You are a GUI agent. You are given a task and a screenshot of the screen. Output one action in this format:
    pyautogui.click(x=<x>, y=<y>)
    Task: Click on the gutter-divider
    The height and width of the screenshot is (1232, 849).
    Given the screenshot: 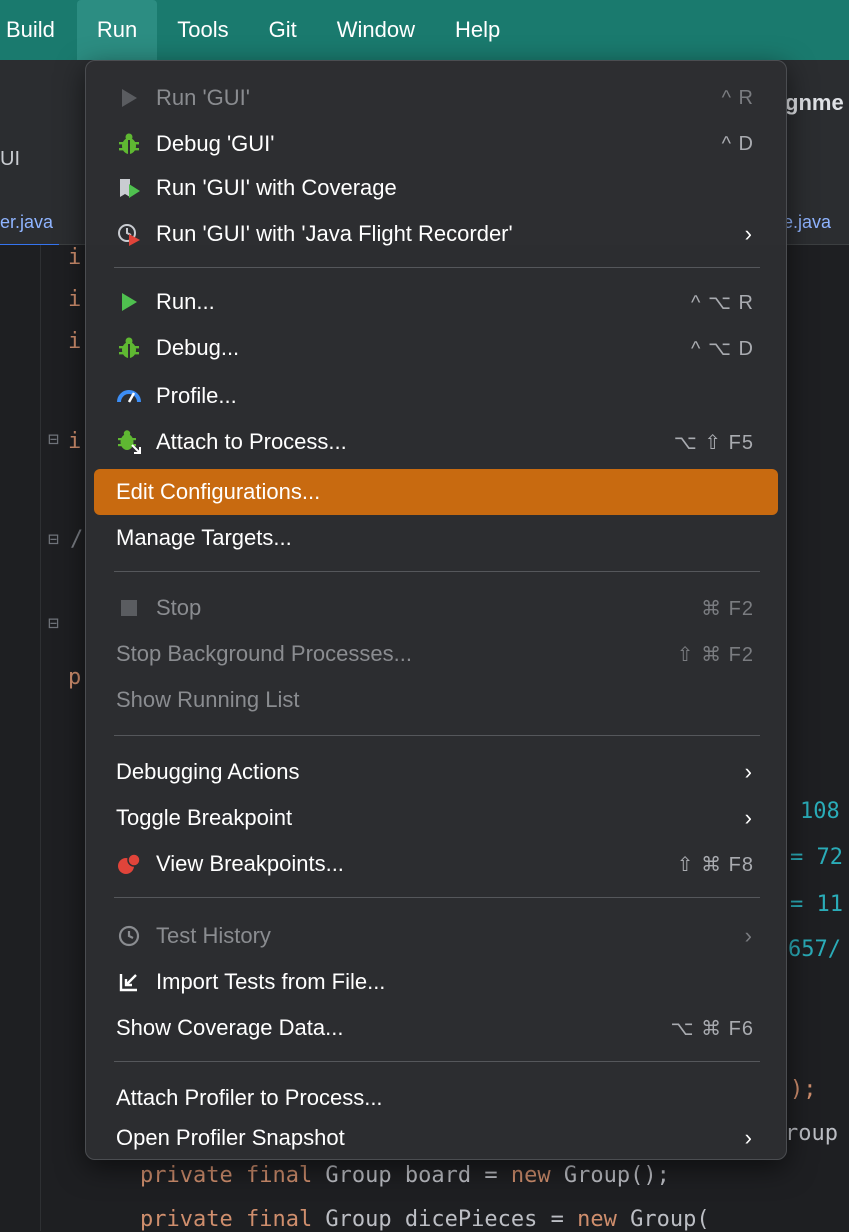 What is the action you would take?
    pyautogui.click(x=40, y=738)
    